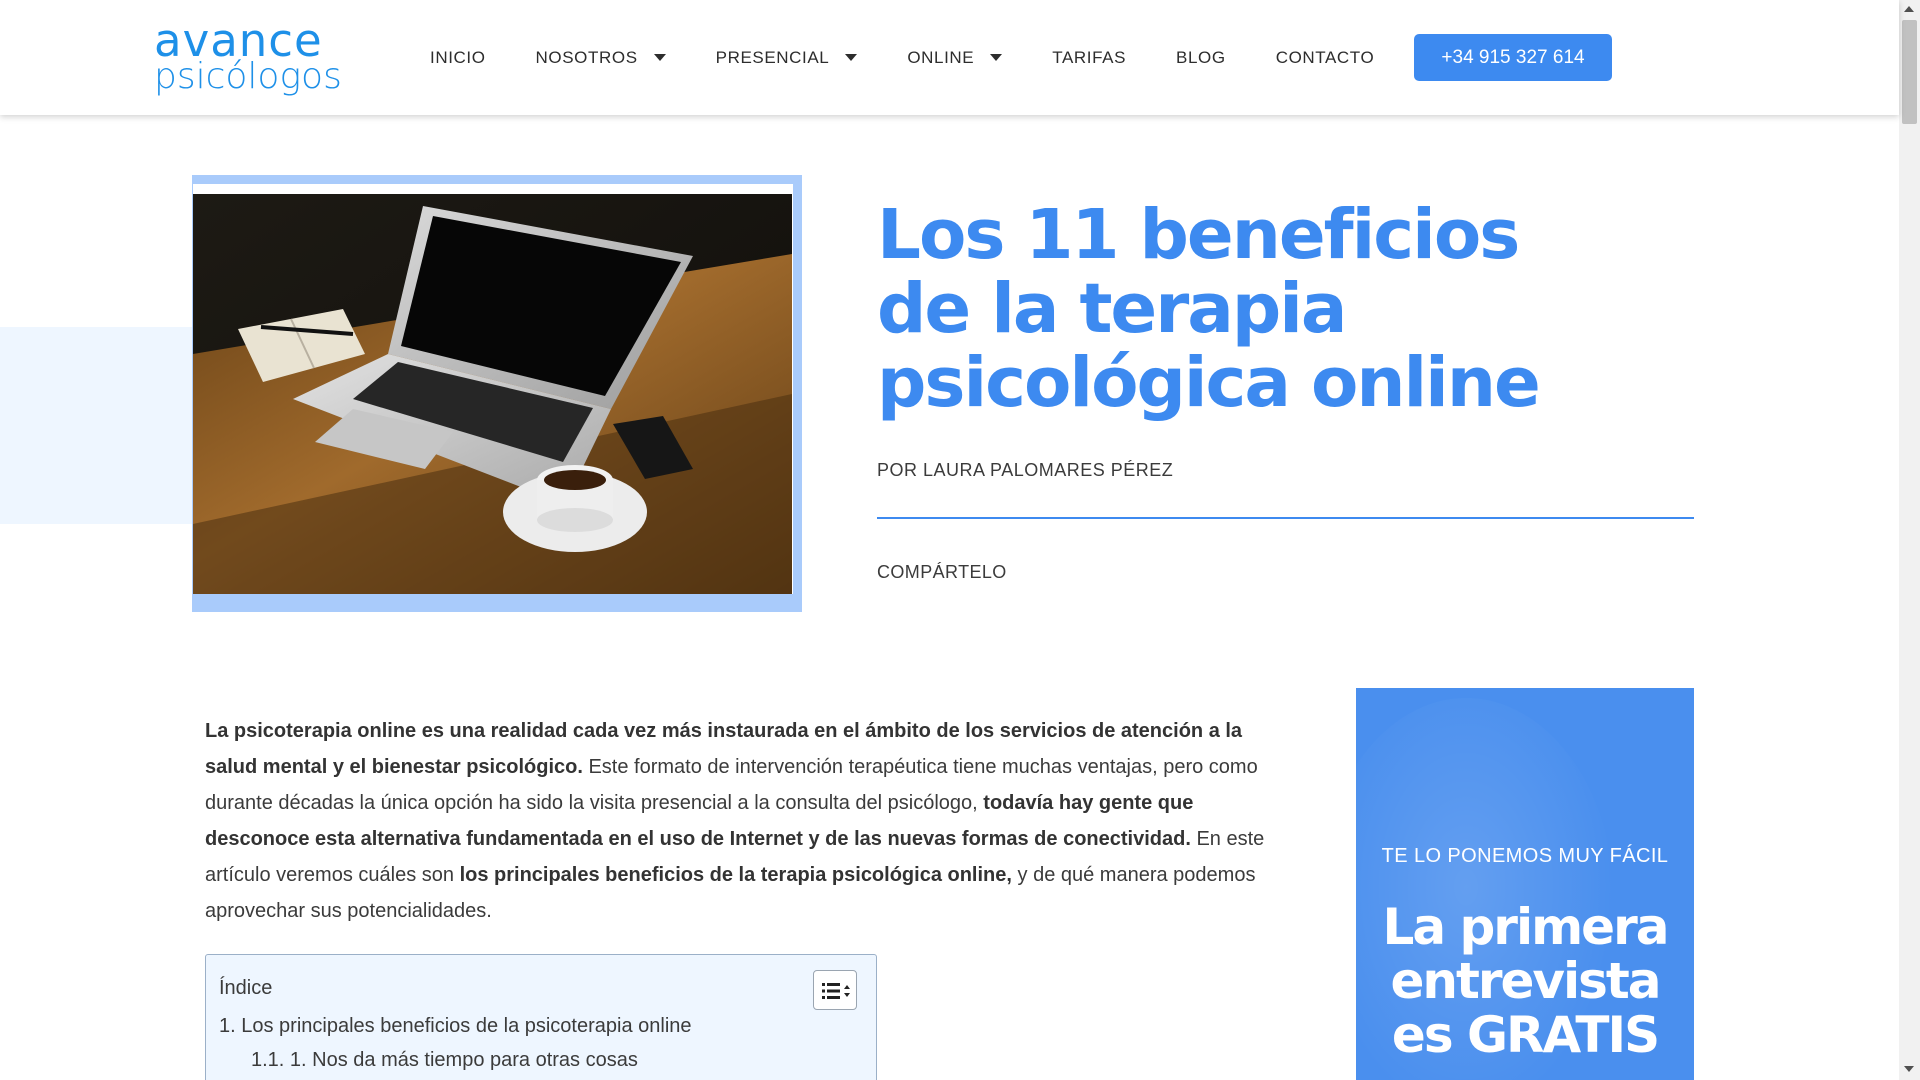  Describe the element at coordinates (1285, 518) in the screenshot. I see `title-divider` at that location.